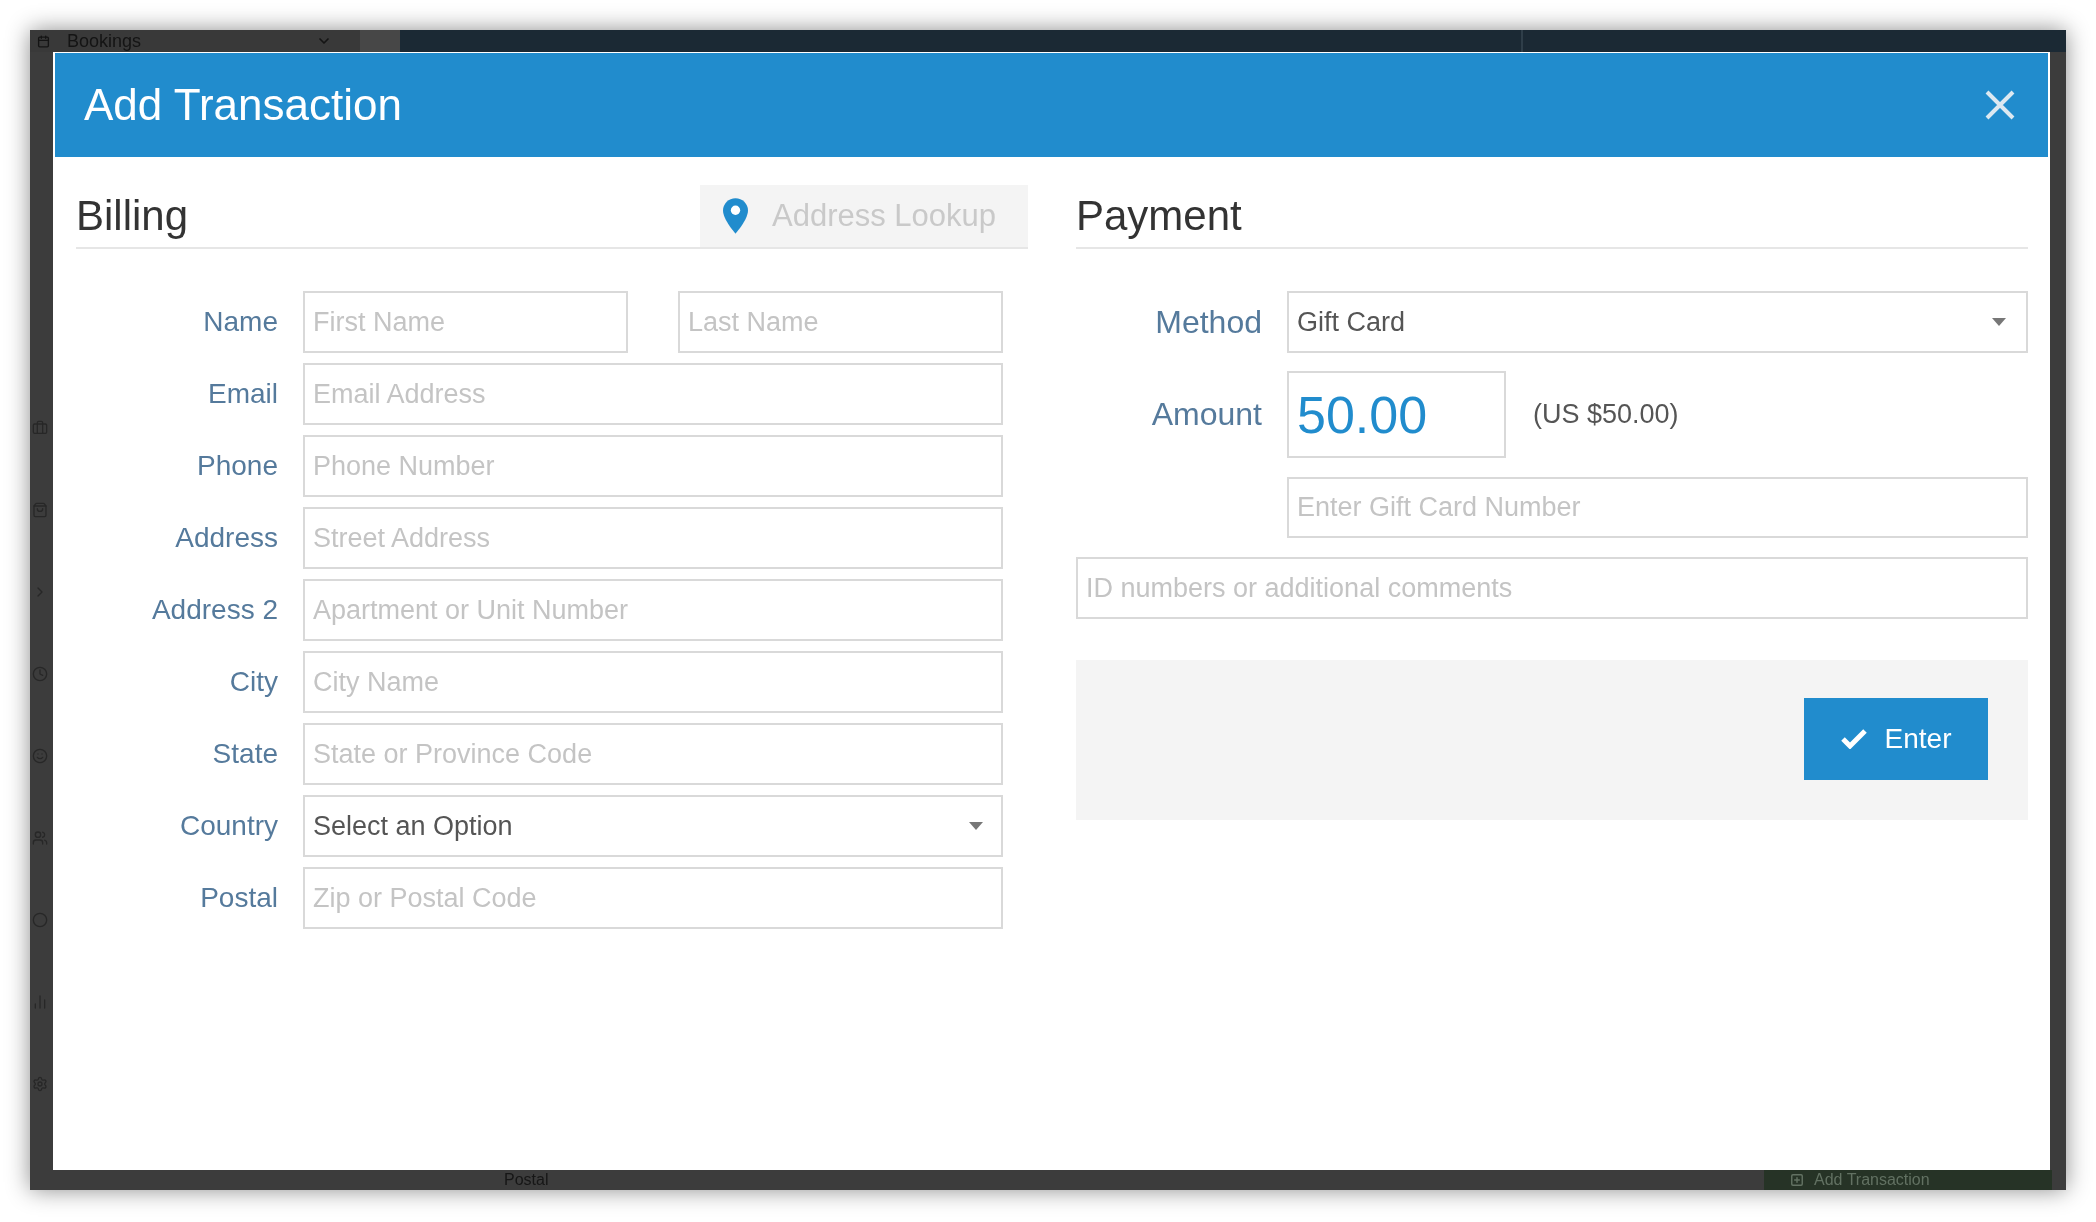 Image resolution: width=2096 pixels, height=1222 pixels. What do you see at coordinates (244, 754) in the screenshot?
I see `field-label: State` at bounding box center [244, 754].